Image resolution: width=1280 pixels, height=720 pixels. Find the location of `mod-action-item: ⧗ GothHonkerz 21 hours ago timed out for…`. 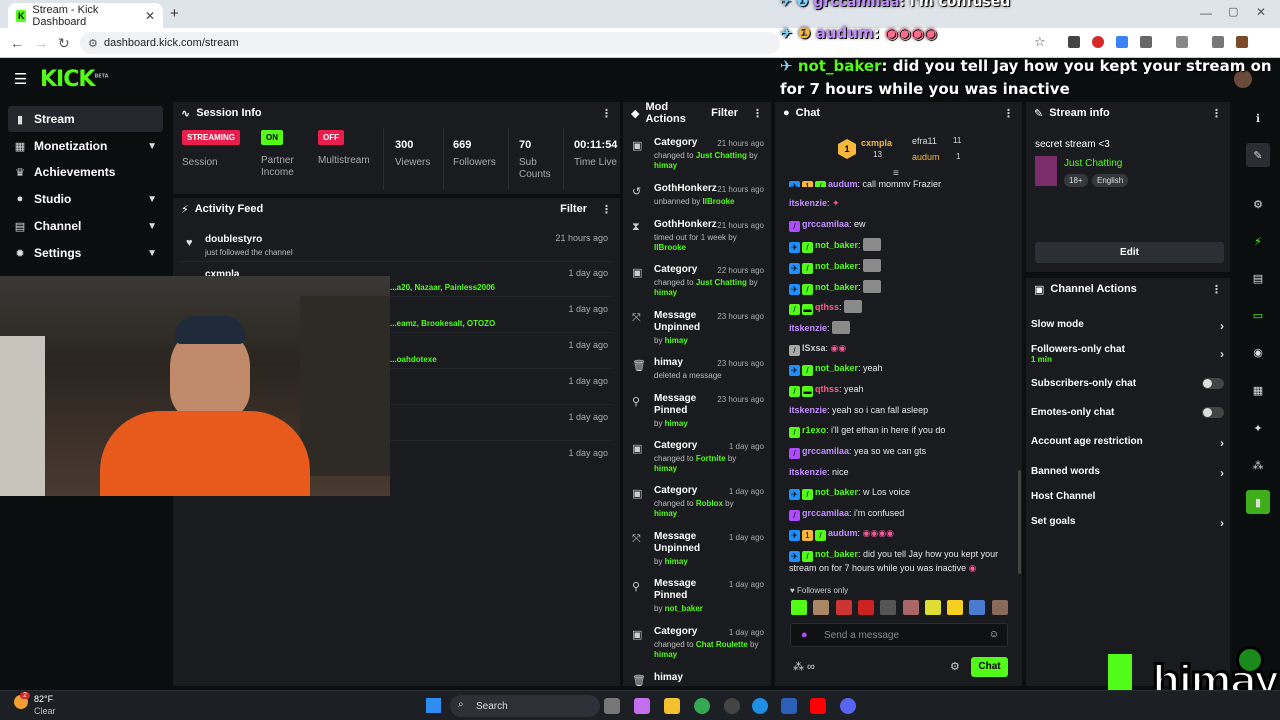

mod-action-item: ⧗ GothHonkerz 21 hours ago timed out for… is located at coordinates (698, 239).